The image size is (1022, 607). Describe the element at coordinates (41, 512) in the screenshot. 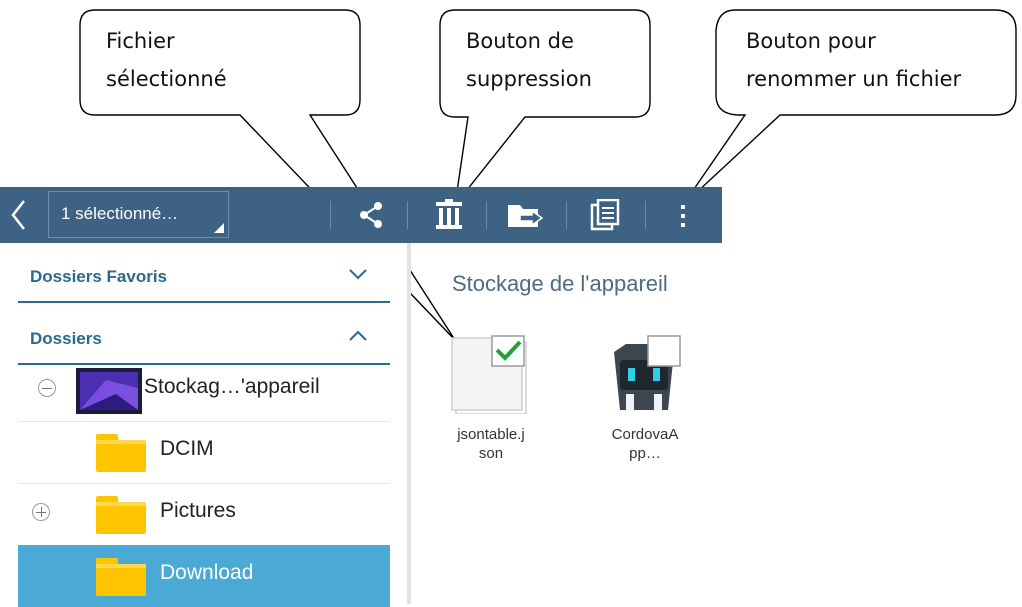

I see `expand-icon` at that location.